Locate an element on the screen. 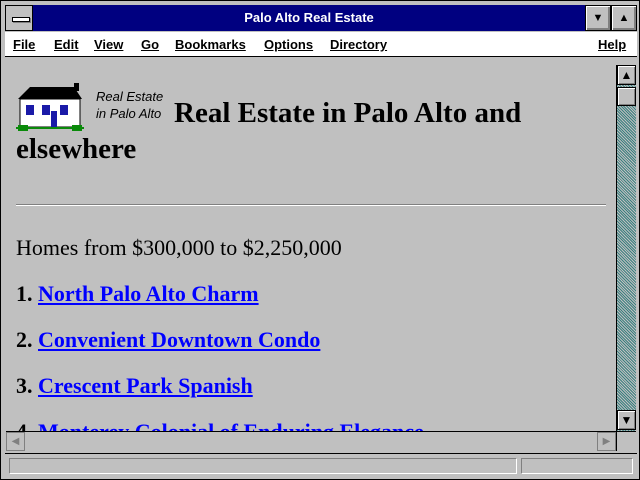  price-range-text: Homes from $300,000 to $2,250,000 is located at coordinates (179, 247).